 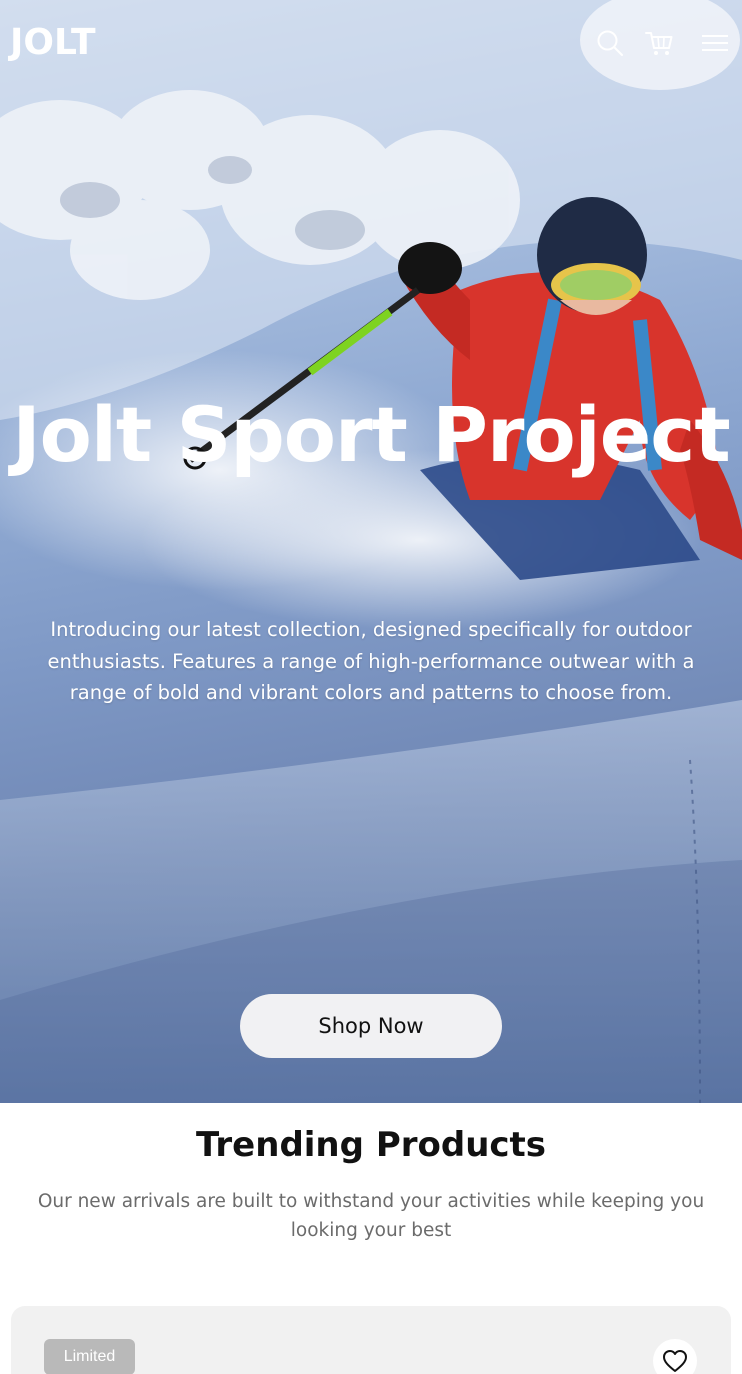 I want to click on cart-icon, so click(x=659, y=43).